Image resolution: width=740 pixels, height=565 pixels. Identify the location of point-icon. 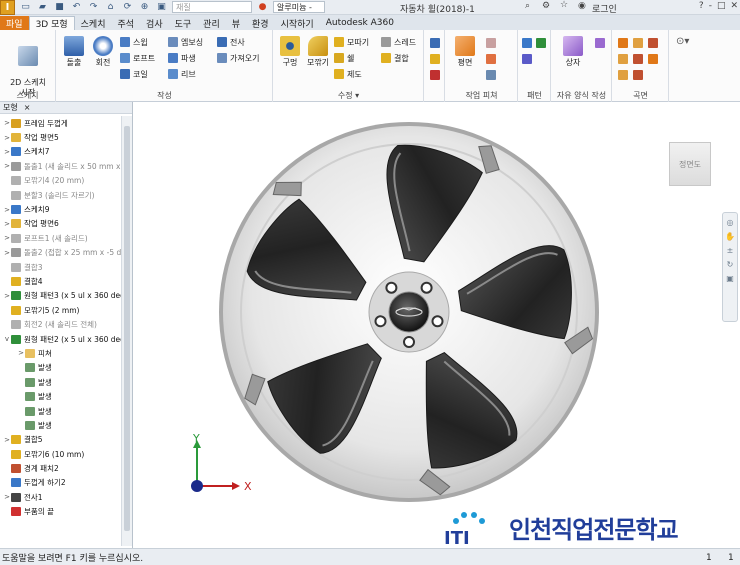
(491, 59).